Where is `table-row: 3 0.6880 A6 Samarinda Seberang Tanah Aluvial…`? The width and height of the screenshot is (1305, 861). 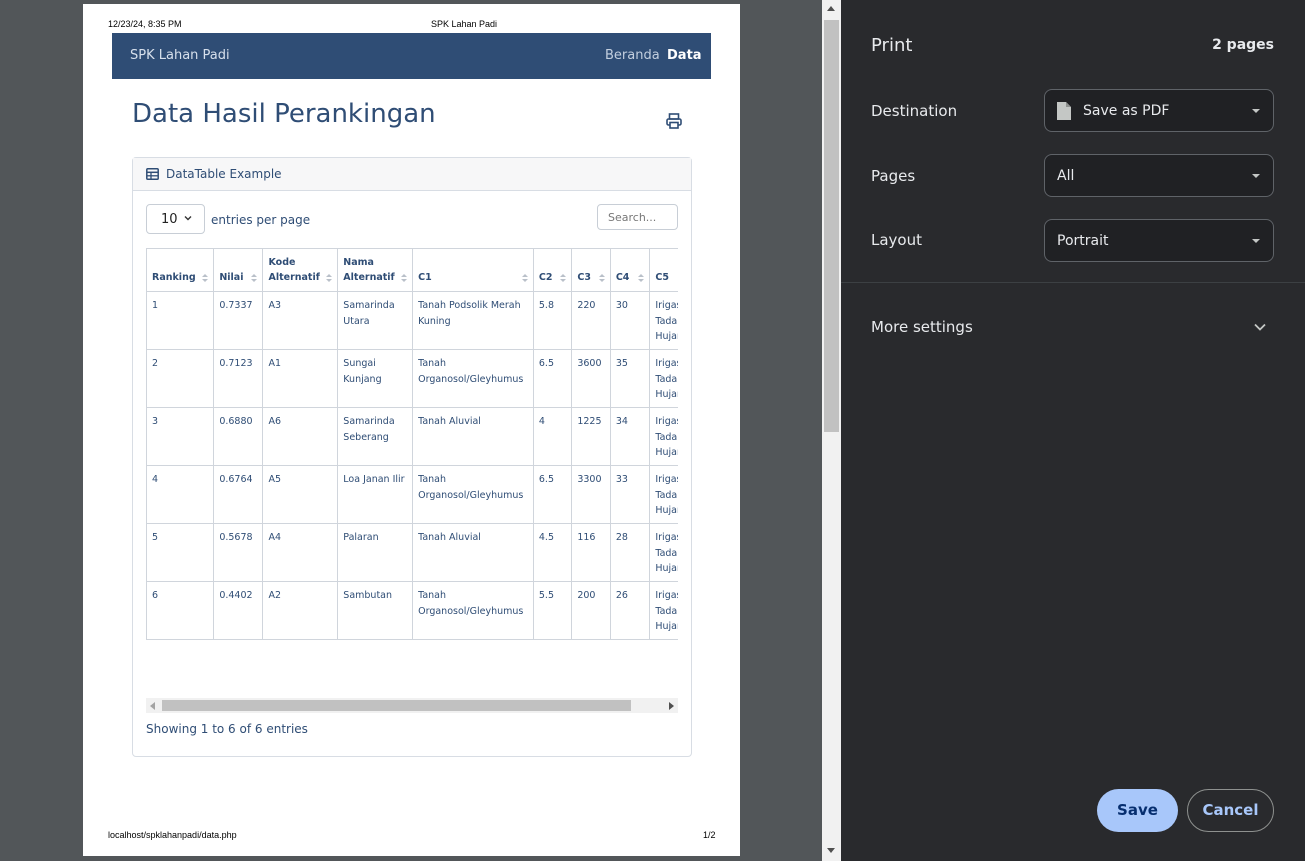
table-row: 3 0.6880 A6 Samarinda Seberang Tanah Aluvial… is located at coordinates (412, 436).